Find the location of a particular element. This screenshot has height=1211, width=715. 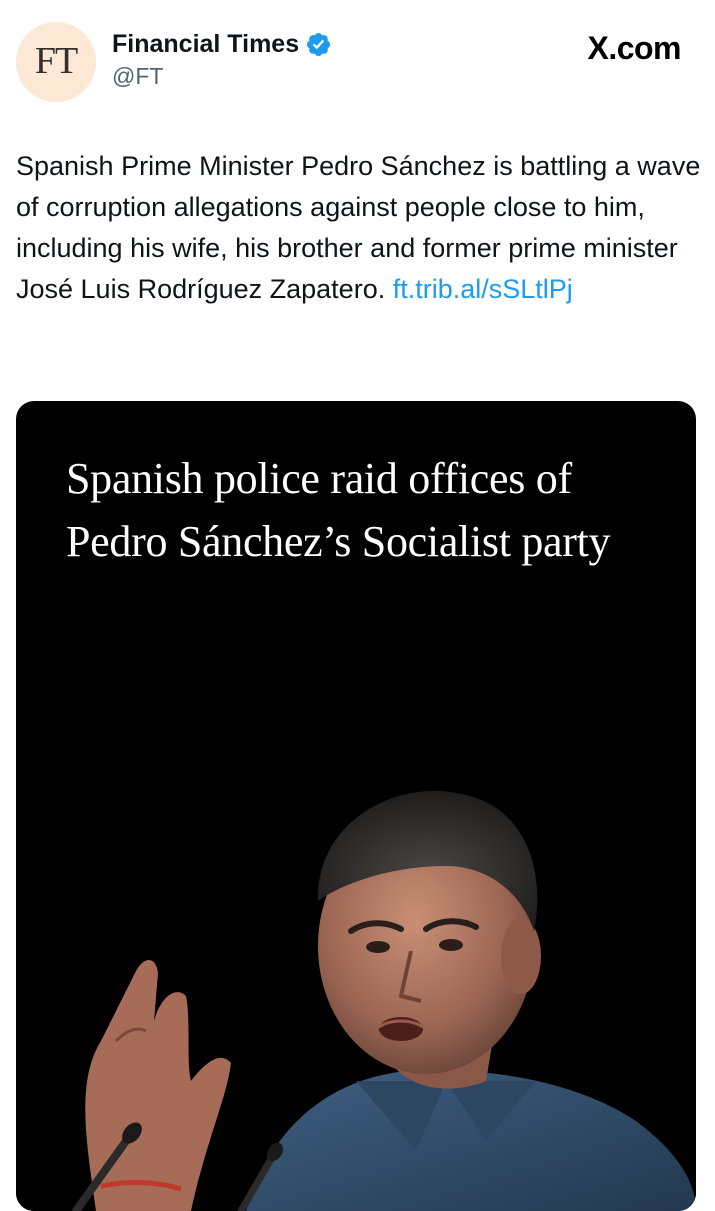

author-info: Financial Times @FT is located at coordinates (222, 60).